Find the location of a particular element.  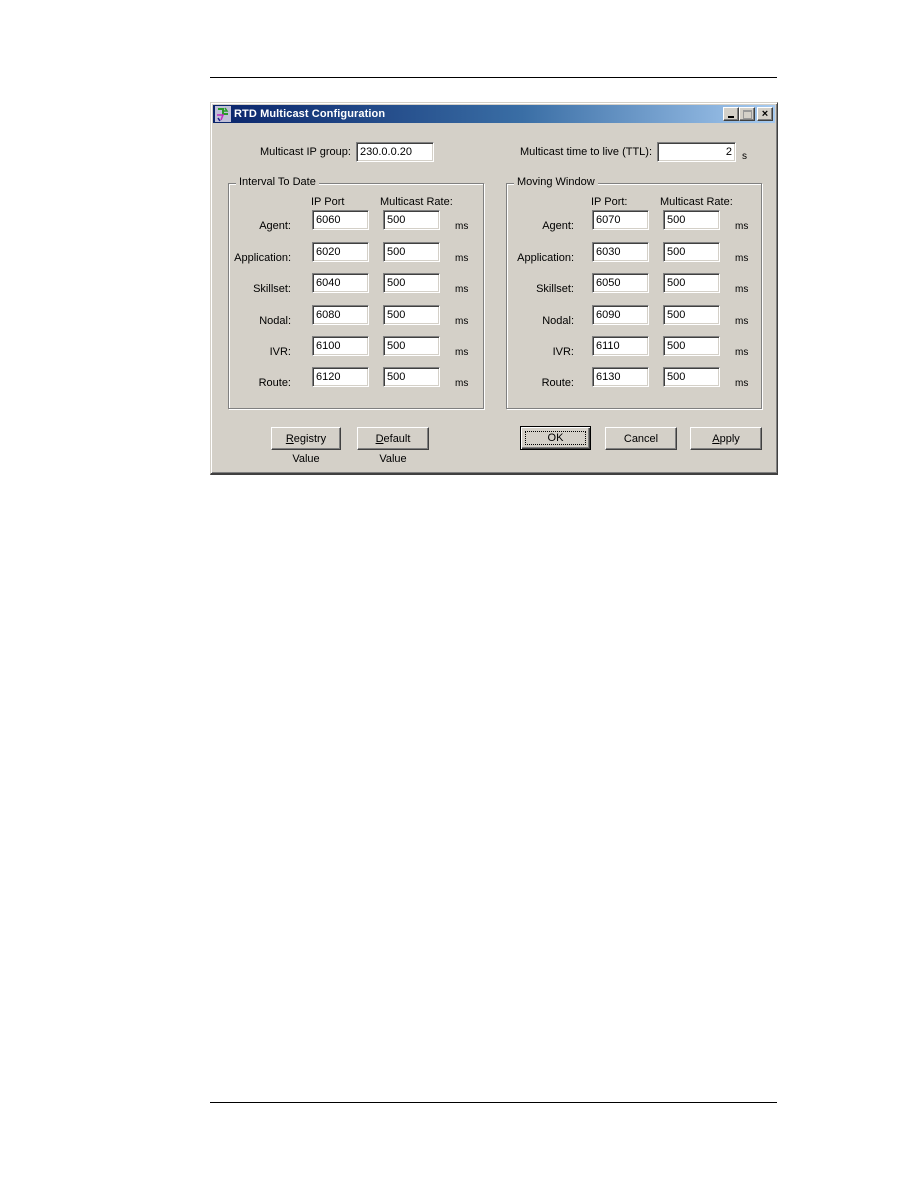

close-button: × is located at coordinates (765, 114).